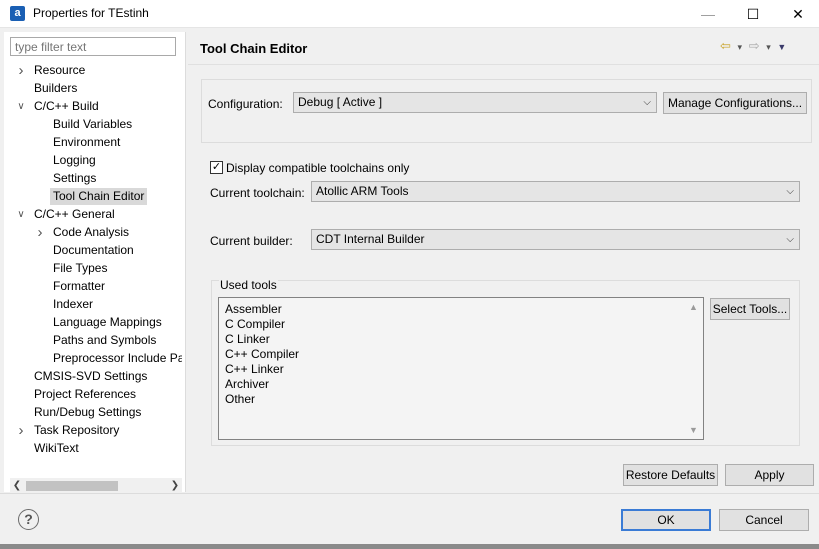 This screenshot has height=549, width=819. What do you see at coordinates (216, 167) in the screenshot?
I see `compatible-toolchains-checkbox: ✓` at bounding box center [216, 167].